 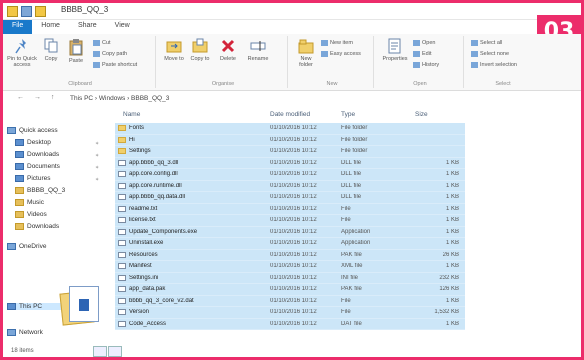 What do you see at coordinates (115, 351) in the screenshot?
I see `large-icons-view-button` at bounding box center [115, 351].